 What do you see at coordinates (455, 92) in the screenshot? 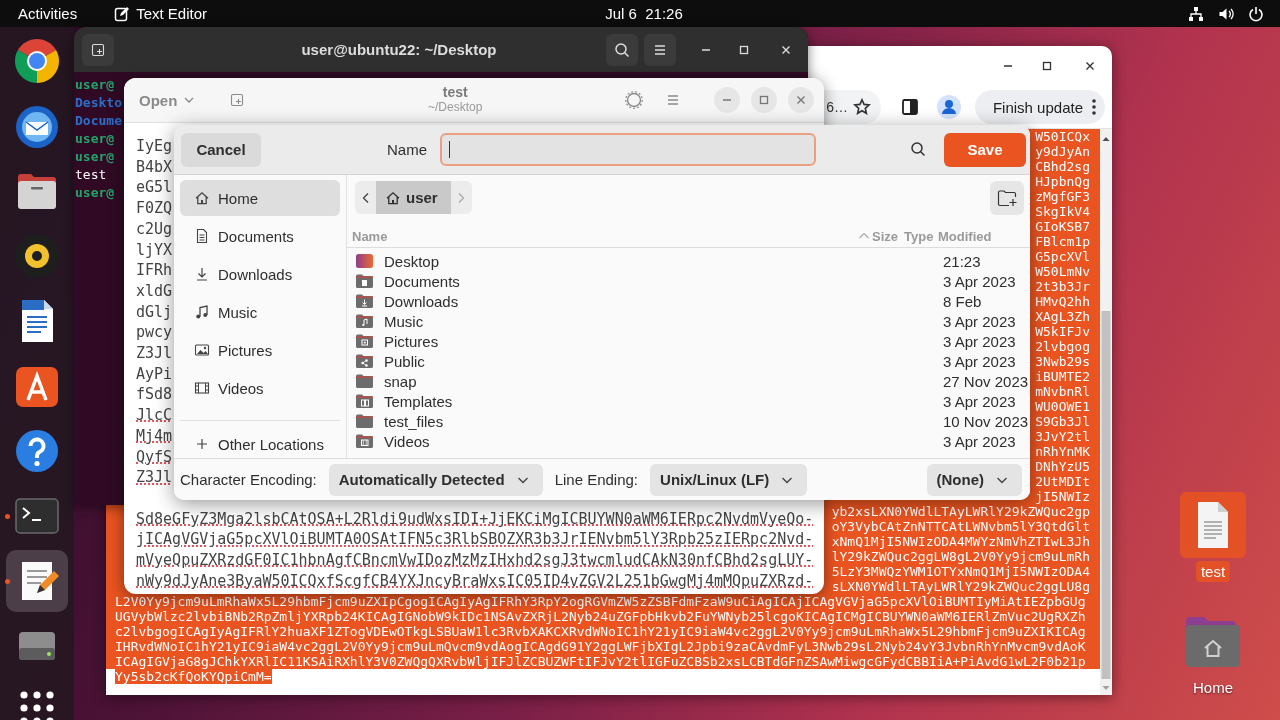
I see `window-title: test` at bounding box center [455, 92].